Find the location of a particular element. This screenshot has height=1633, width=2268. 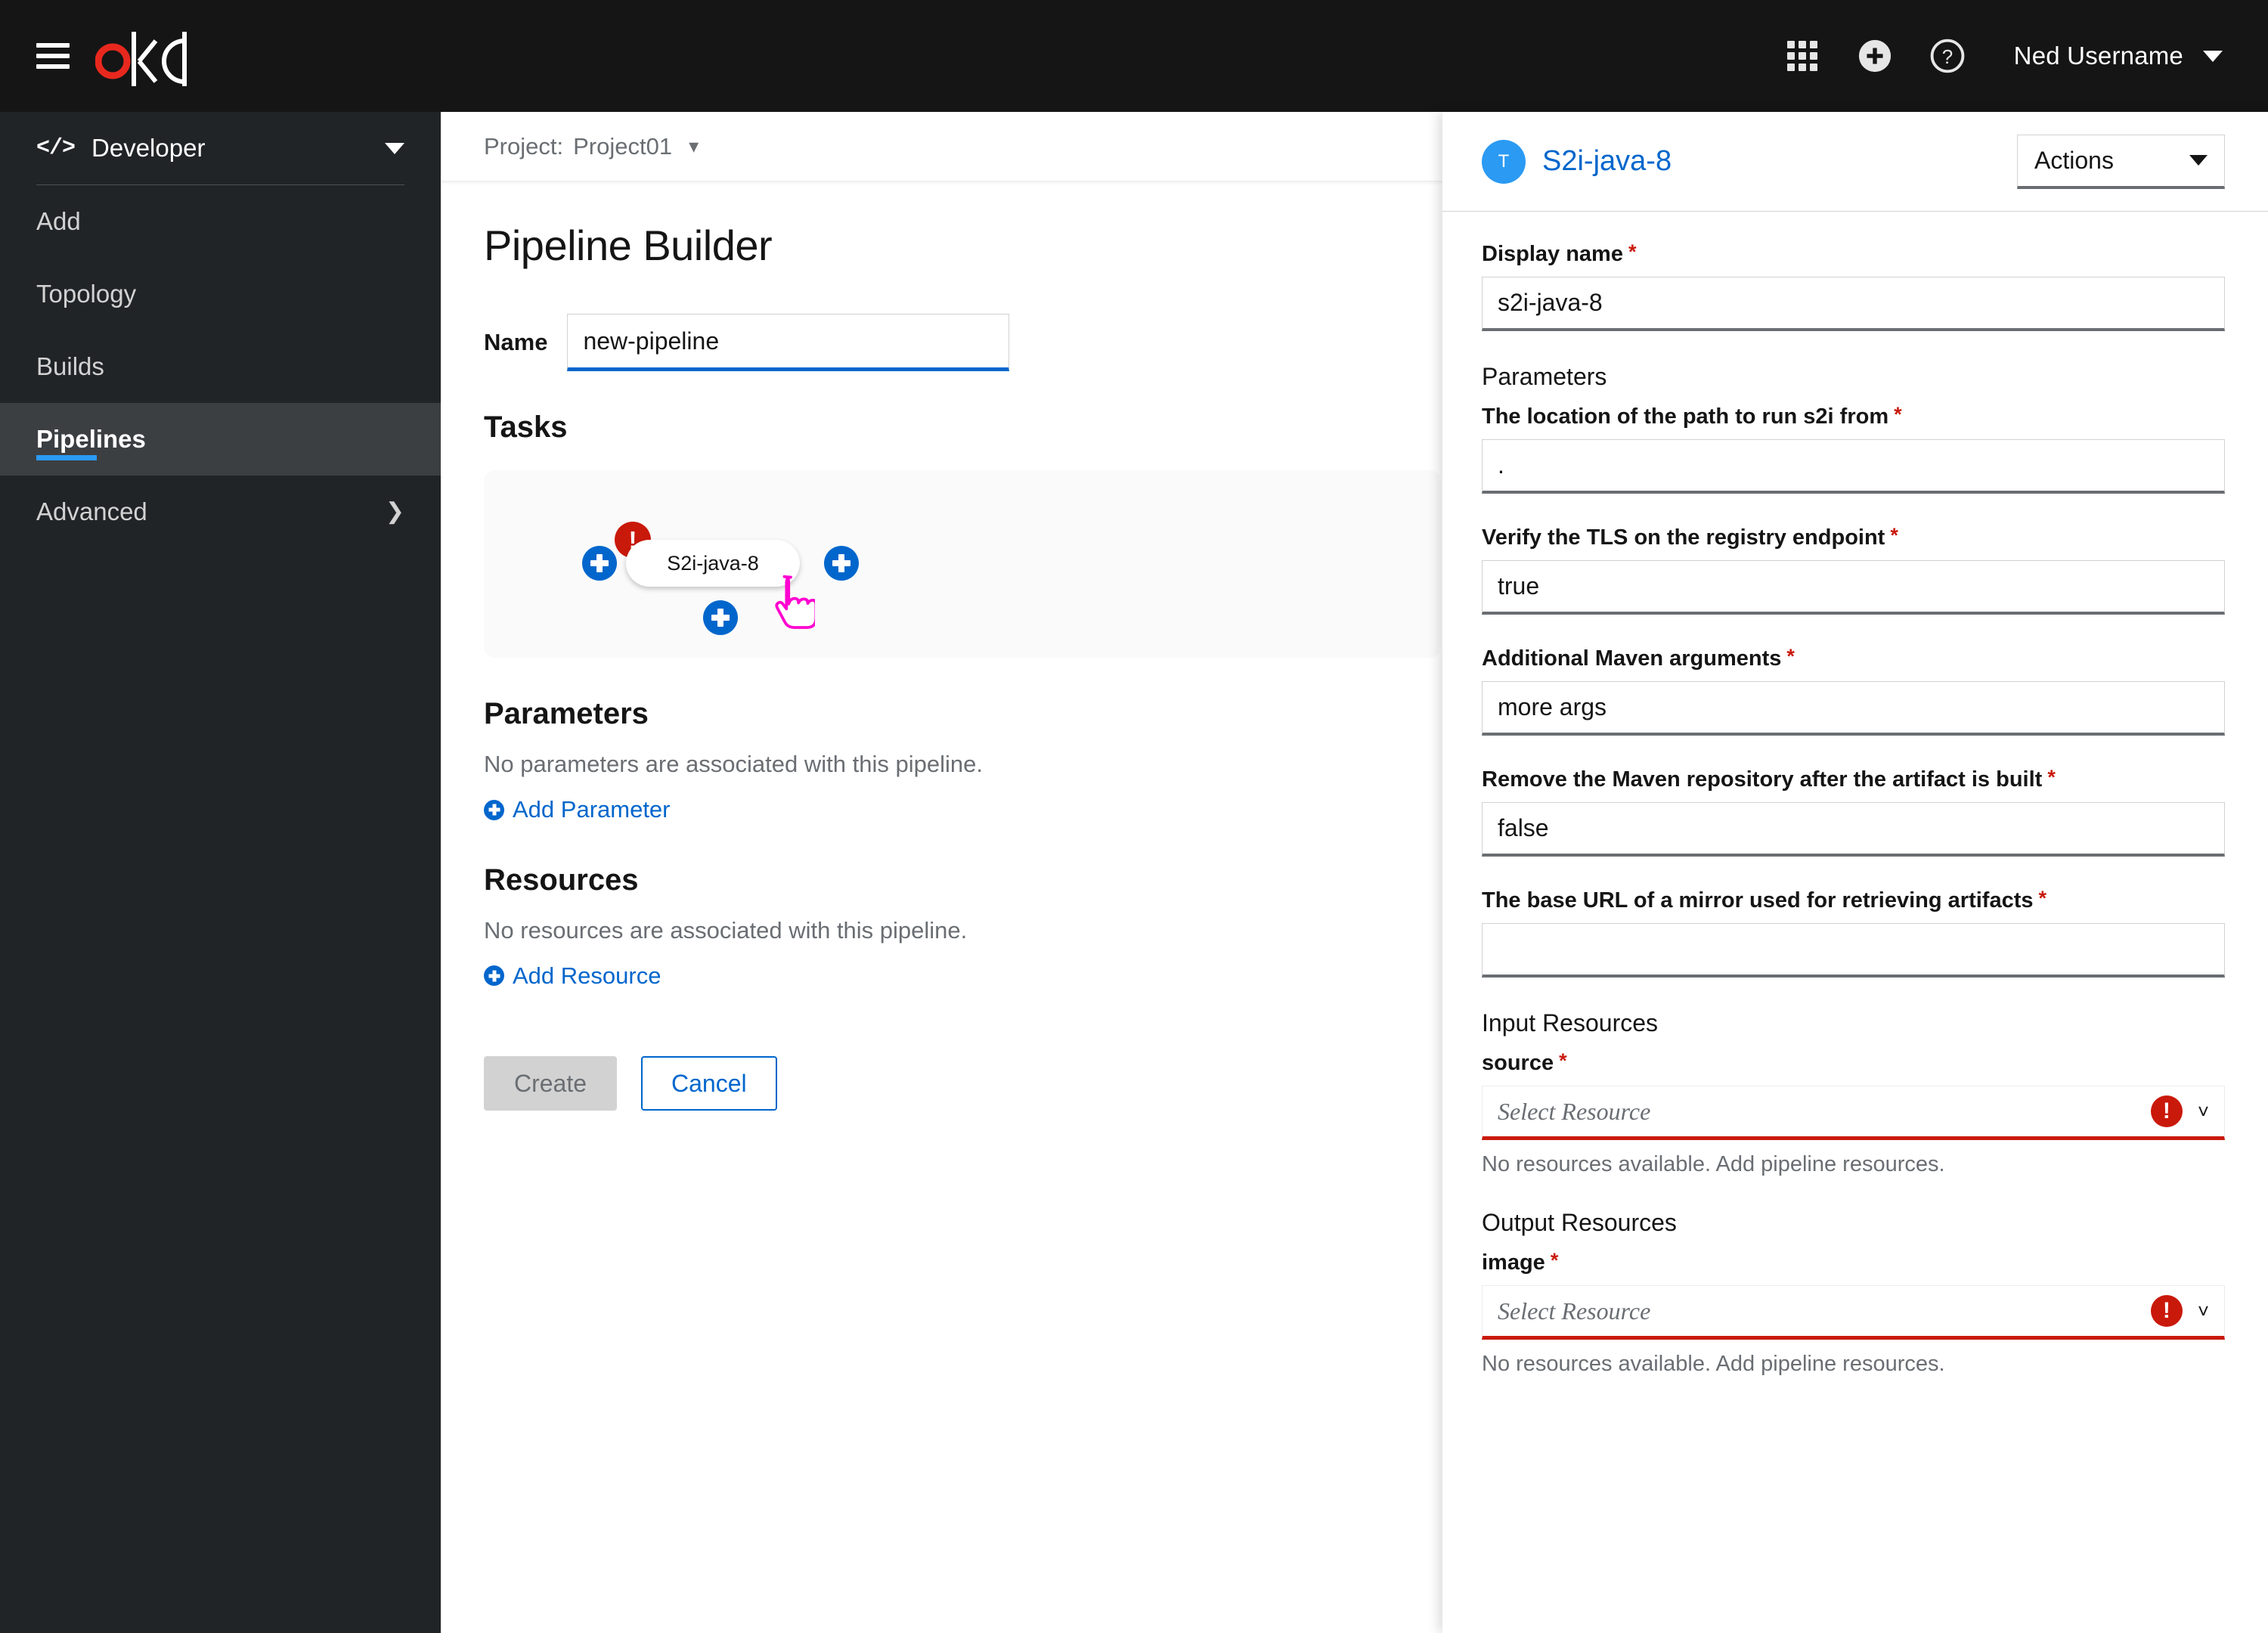

task-type-badge: T is located at coordinates (1504, 161).